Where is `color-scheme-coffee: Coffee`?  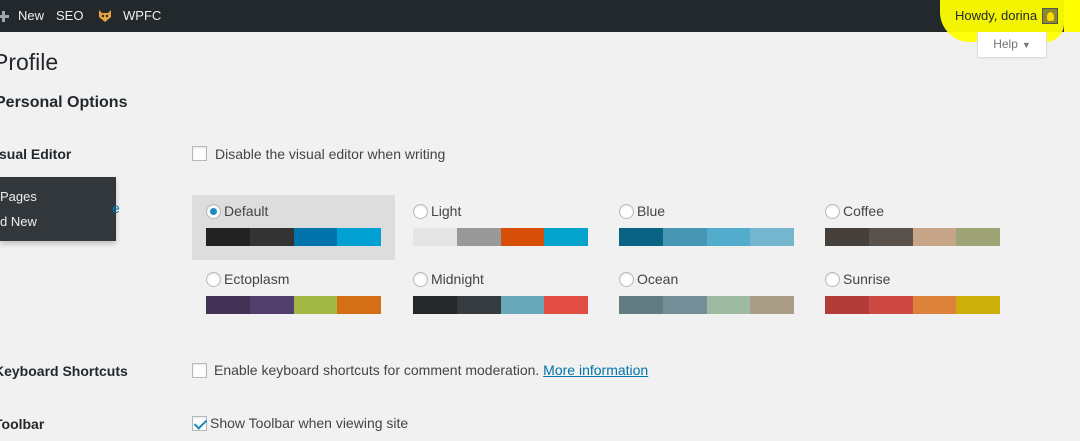 color-scheme-coffee: Coffee is located at coordinates (912, 227).